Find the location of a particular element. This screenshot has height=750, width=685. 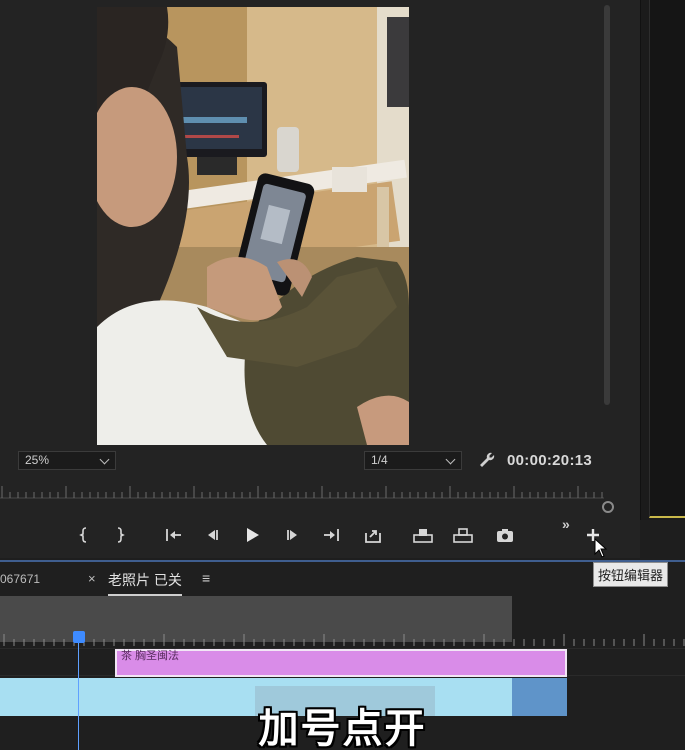

title-clip: 茶 胸圣闽法 is located at coordinates (341, 663).